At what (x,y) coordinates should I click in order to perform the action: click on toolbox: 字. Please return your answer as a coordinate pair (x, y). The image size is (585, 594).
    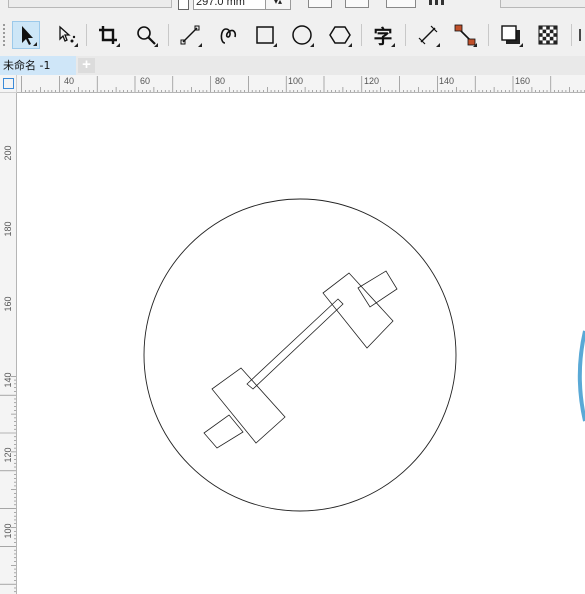
    Looking at the image, I should click on (292, 35).